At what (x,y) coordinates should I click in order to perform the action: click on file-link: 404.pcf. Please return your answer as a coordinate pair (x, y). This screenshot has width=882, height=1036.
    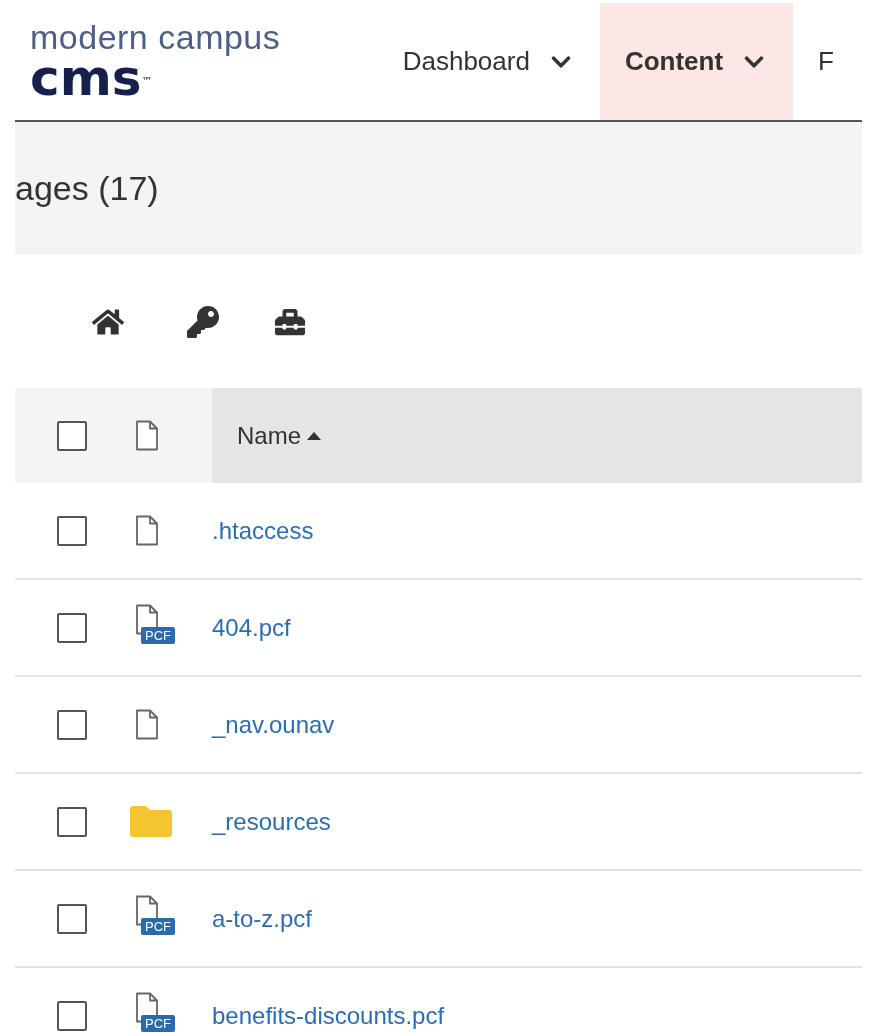
    Looking at the image, I should click on (251, 627).